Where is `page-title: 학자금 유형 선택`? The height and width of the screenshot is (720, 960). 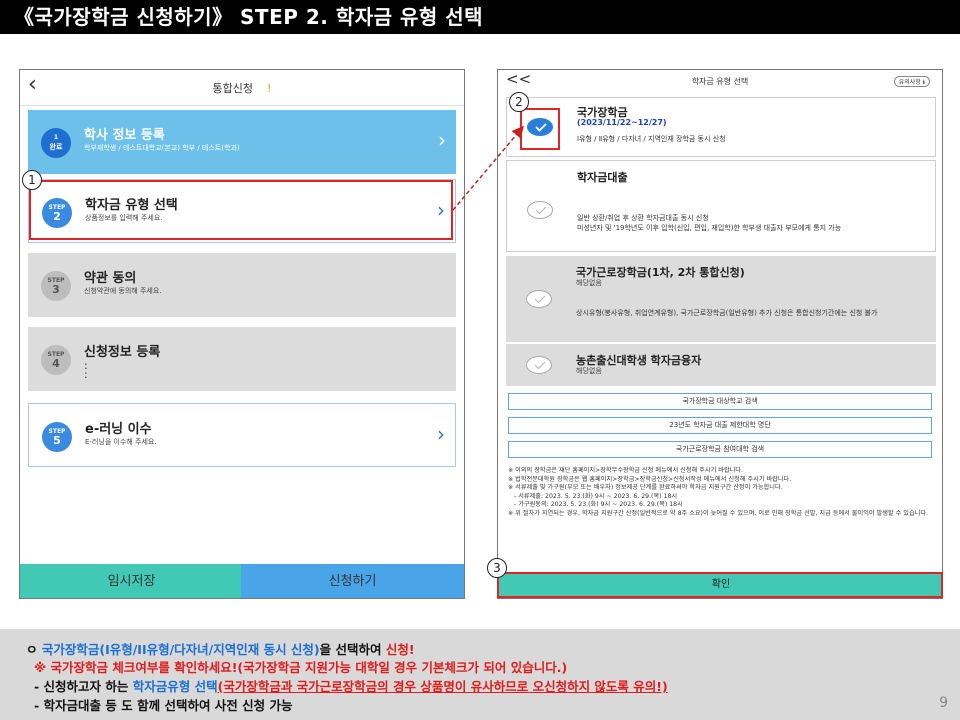
page-title: 학자금 유형 선택 is located at coordinates (720, 81).